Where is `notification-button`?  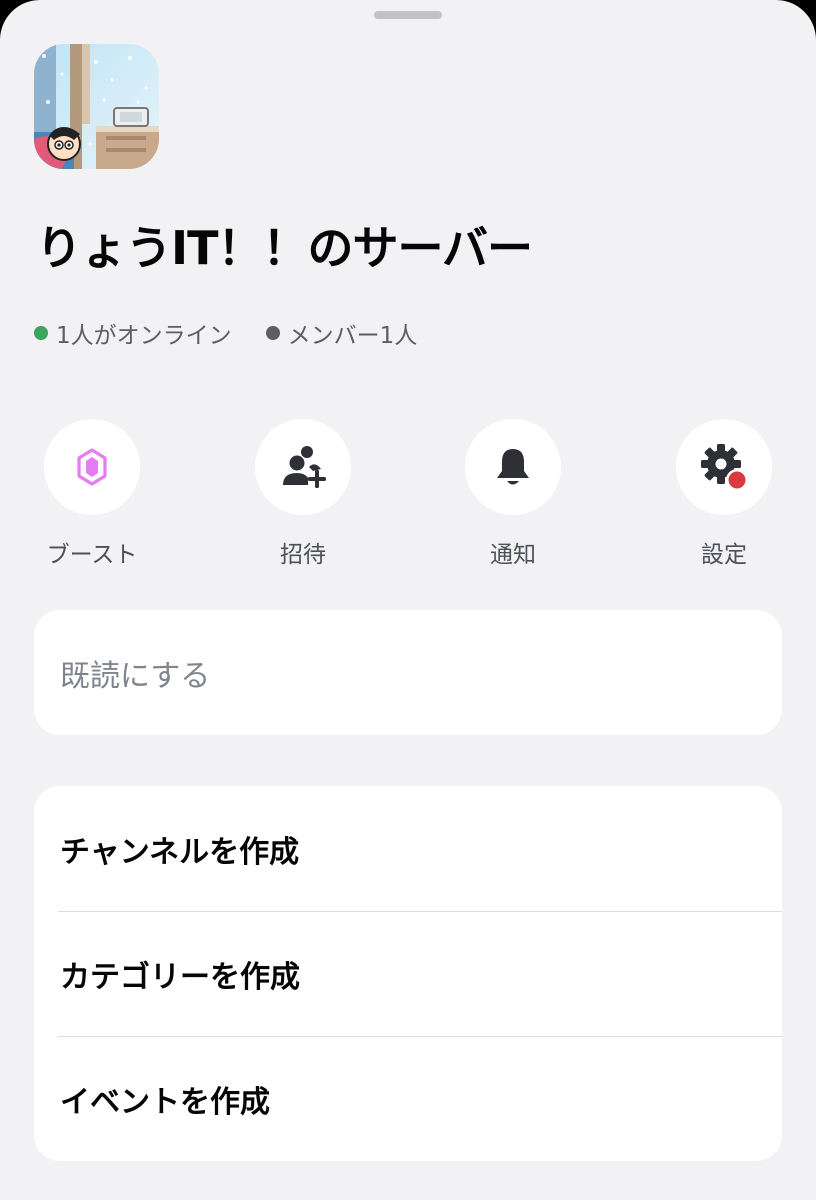 notification-button is located at coordinates (513, 467).